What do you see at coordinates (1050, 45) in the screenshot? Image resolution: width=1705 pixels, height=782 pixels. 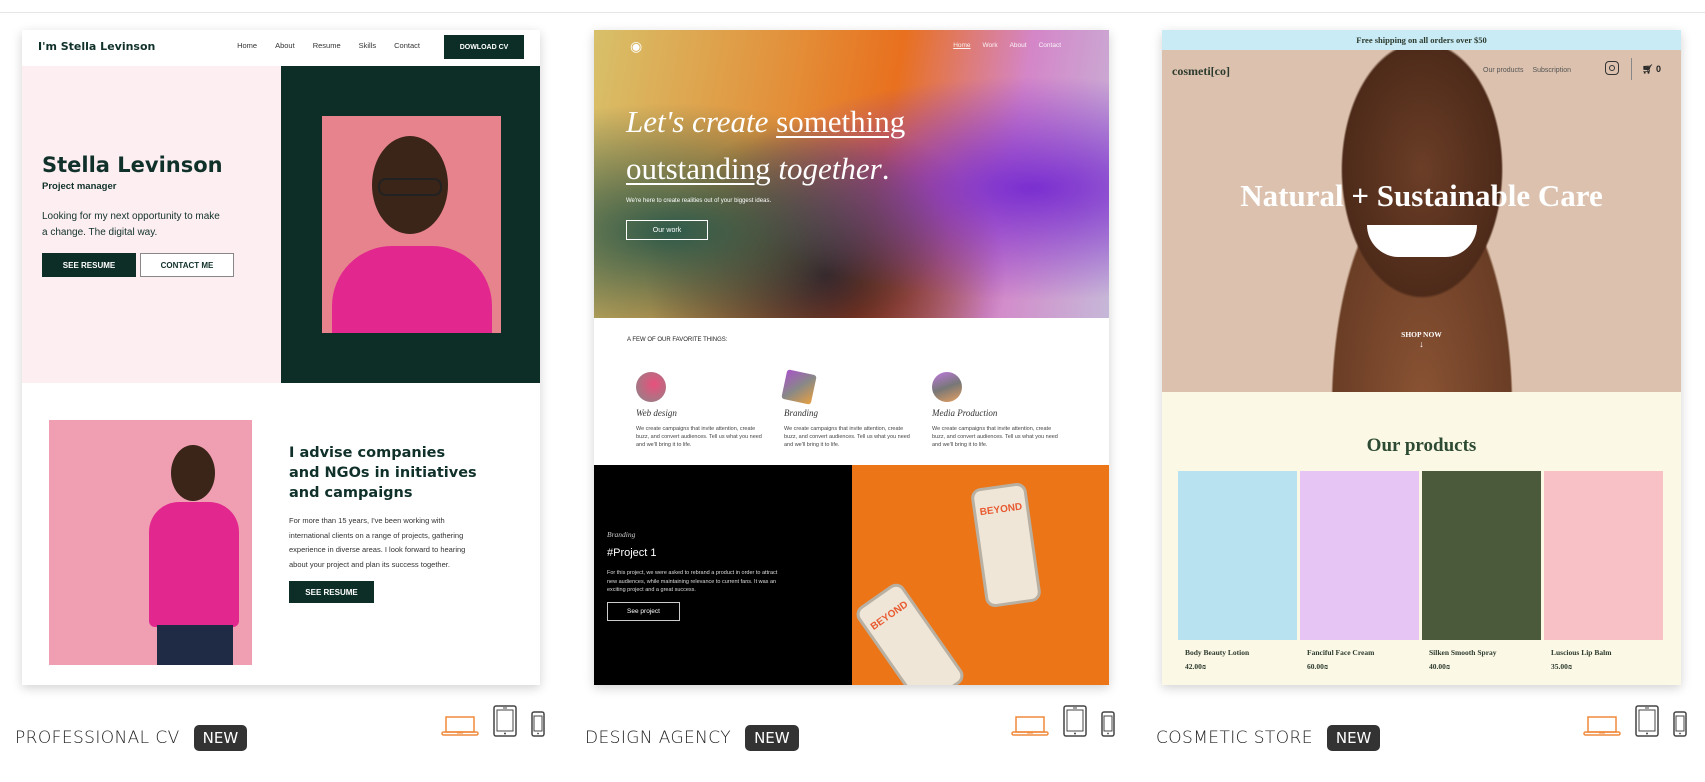 I see `agency-nav-contact: Contact` at bounding box center [1050, 45].